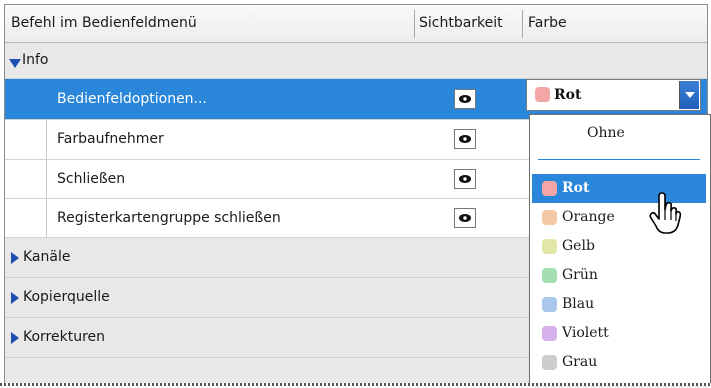 The height and width of the screenshot is (388, 711). What do you see at coordinates (35, 60) in the screenshot?
I see `group-label-info: Info` at bounding box center [35, 60].